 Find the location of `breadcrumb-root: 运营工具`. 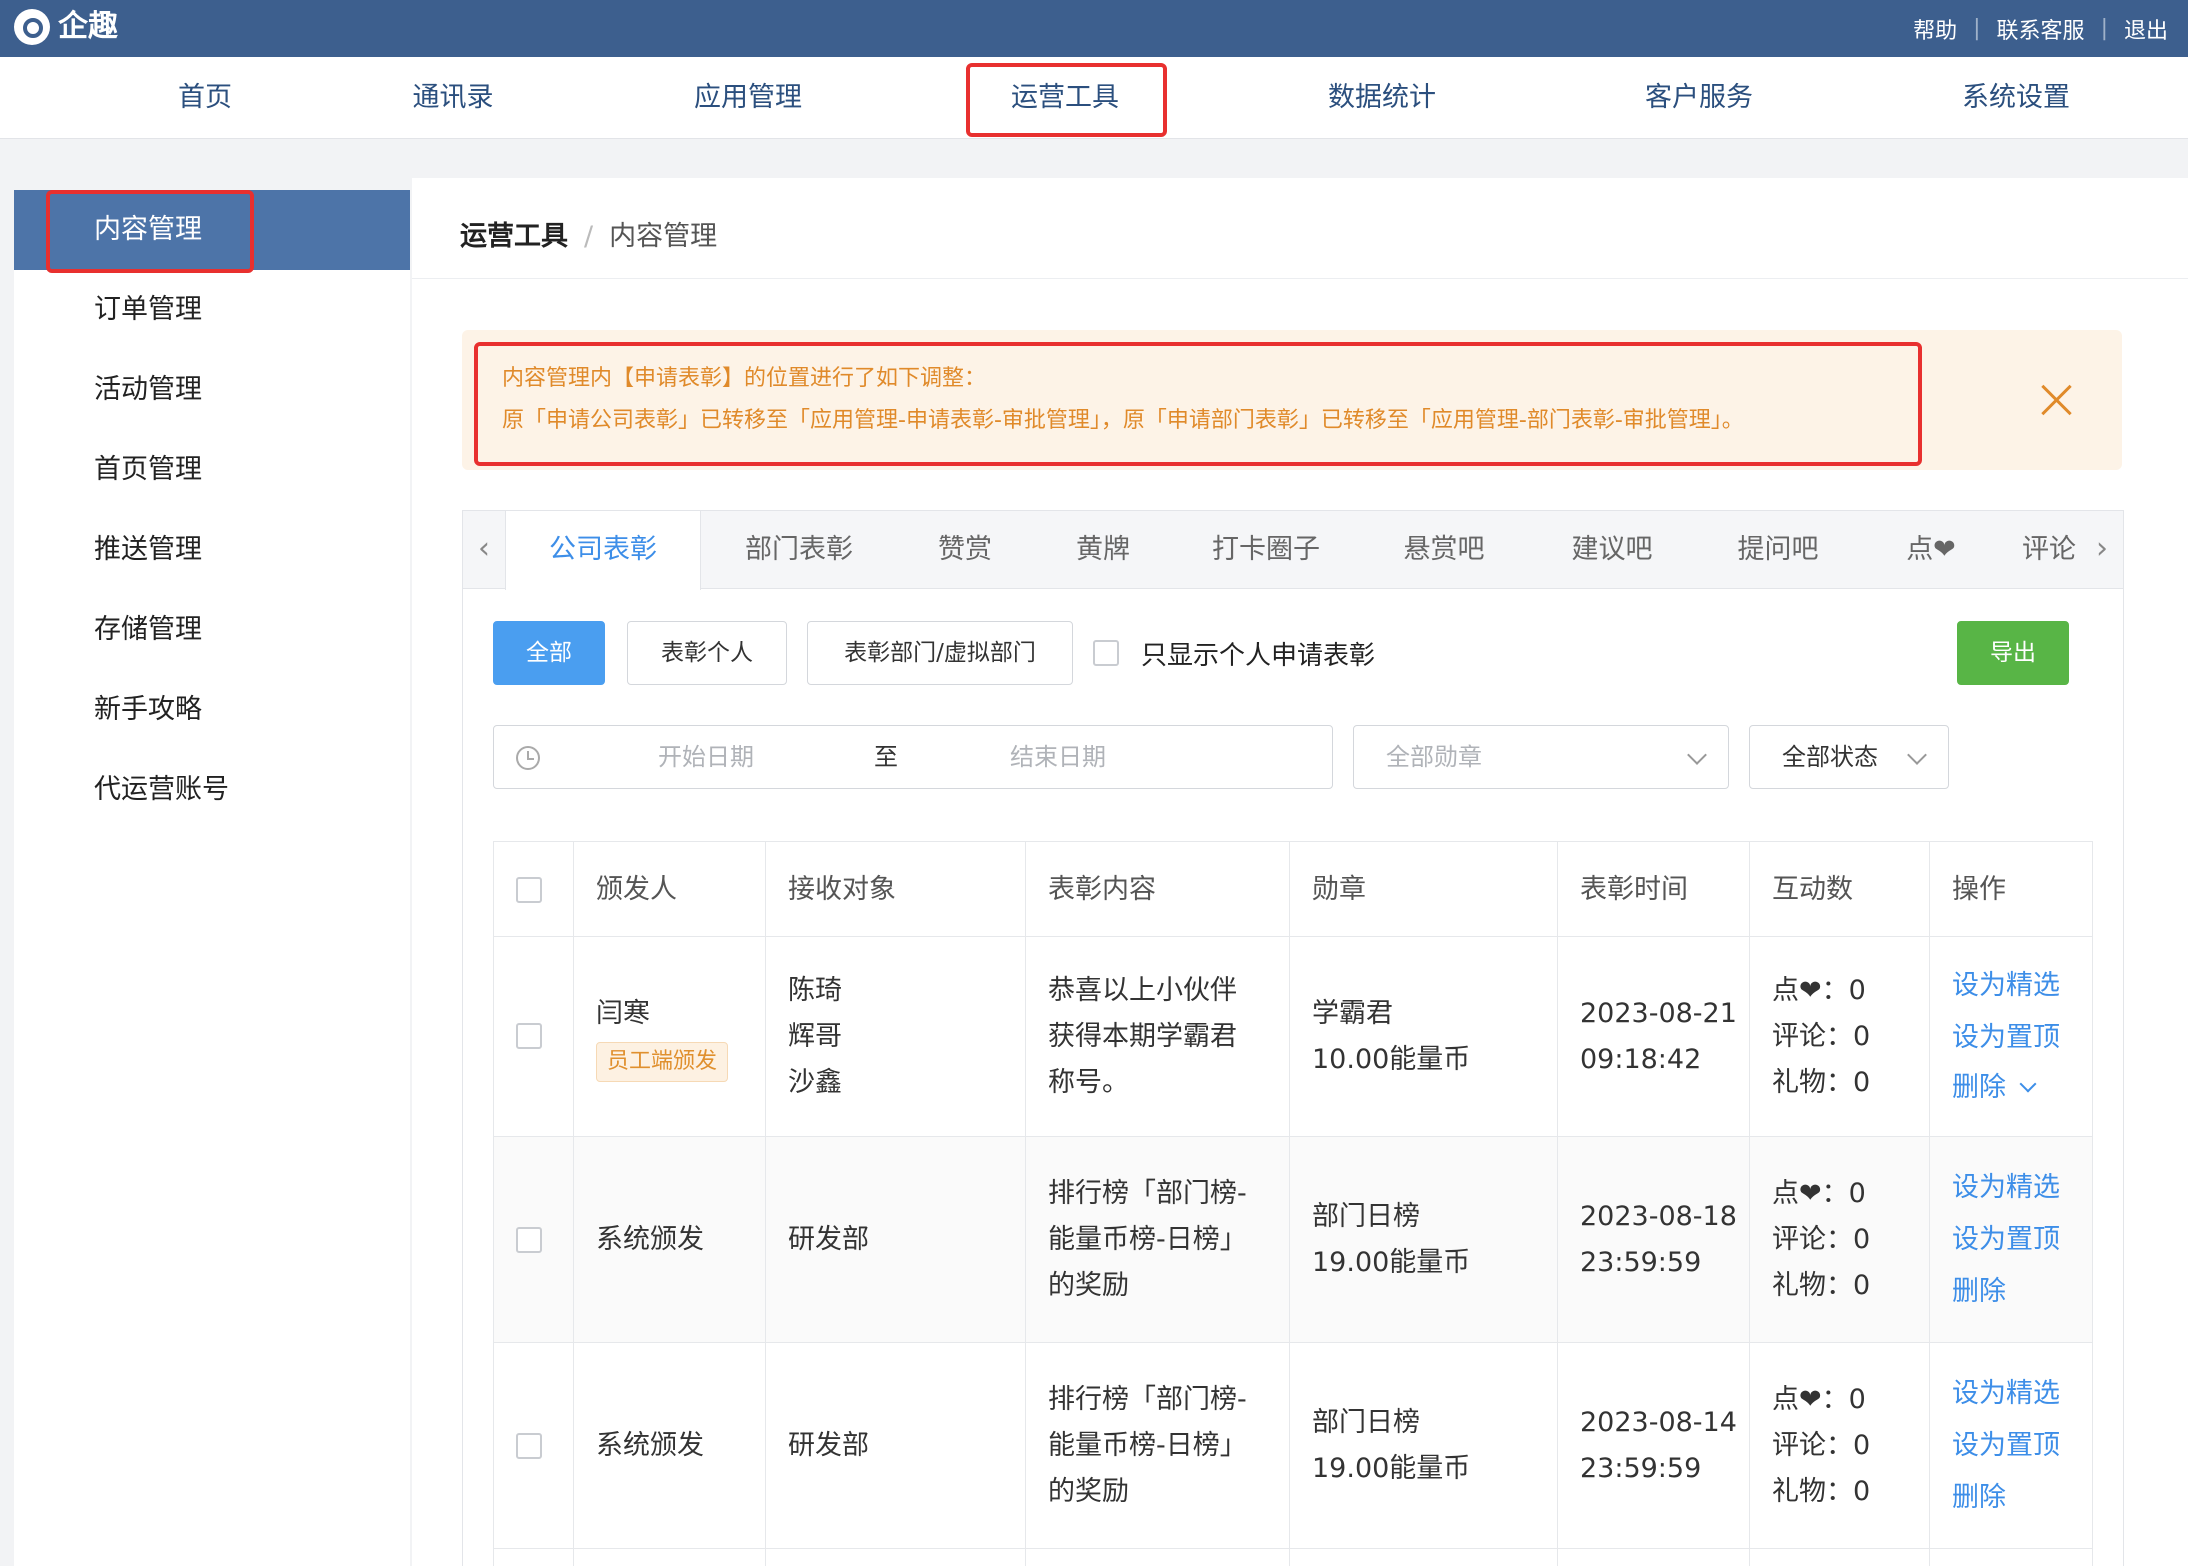

breadcrumb-root: 运营工具 is located at coordinates (514, 236).